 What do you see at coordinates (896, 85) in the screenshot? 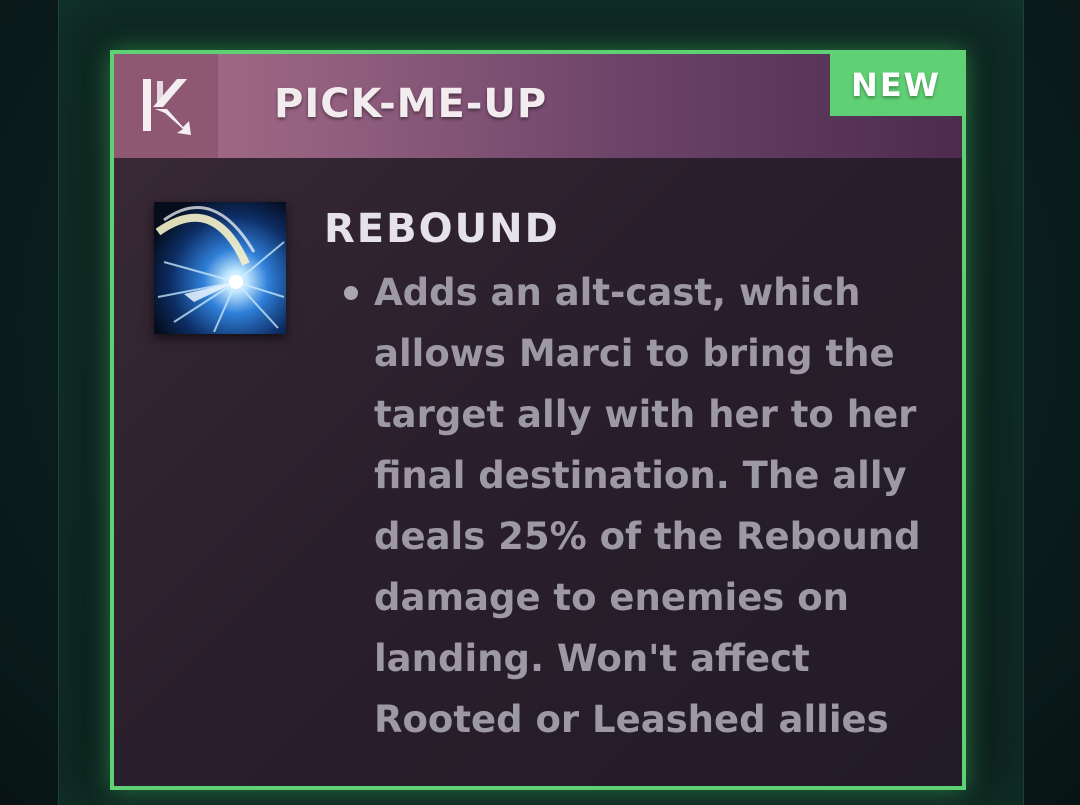
I see `new-badge: NEW` at bounding box center [896, 85].